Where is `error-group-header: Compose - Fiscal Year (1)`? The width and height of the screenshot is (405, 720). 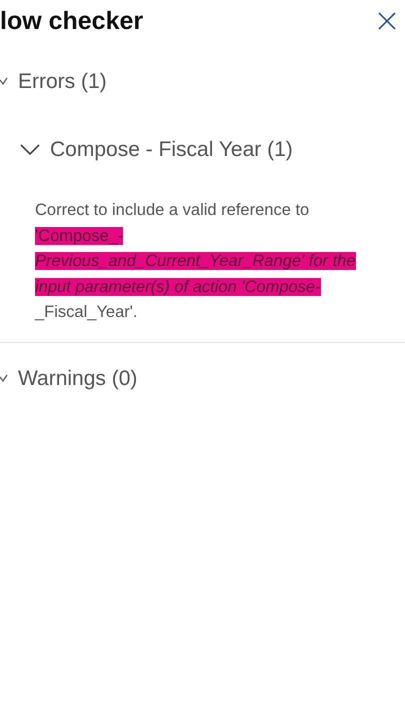
error-group-header: Compose - Fiscal Year (1) is located at coordinates (212, 150).